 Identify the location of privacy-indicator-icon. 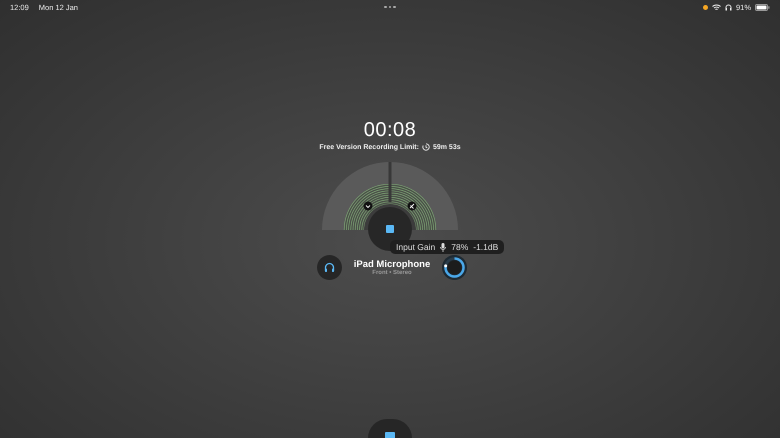
(705, 7).